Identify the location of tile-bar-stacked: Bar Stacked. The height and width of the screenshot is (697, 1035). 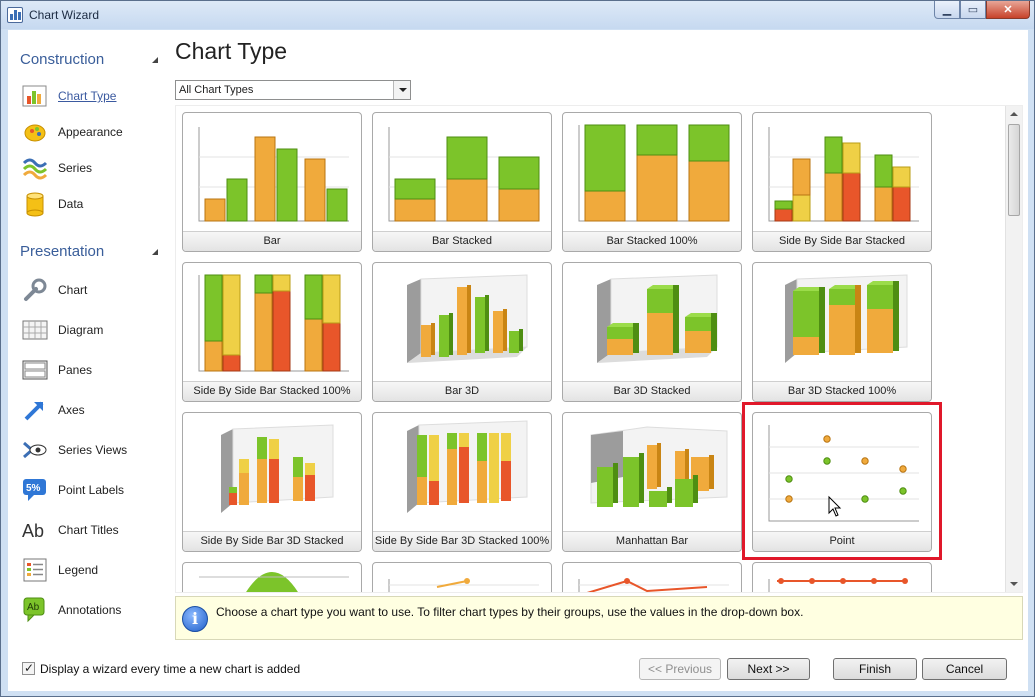
(462, 182).